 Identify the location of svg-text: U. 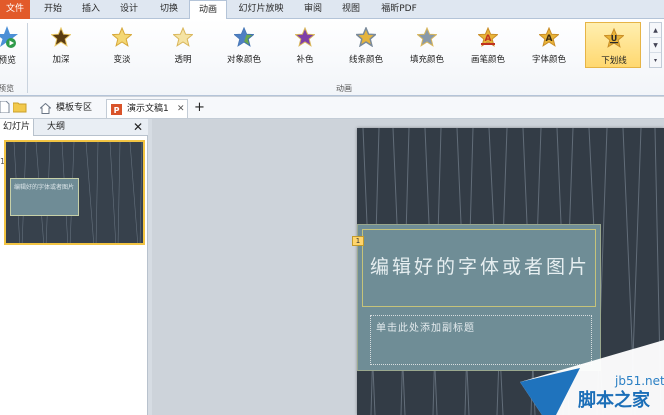
(614, 38).